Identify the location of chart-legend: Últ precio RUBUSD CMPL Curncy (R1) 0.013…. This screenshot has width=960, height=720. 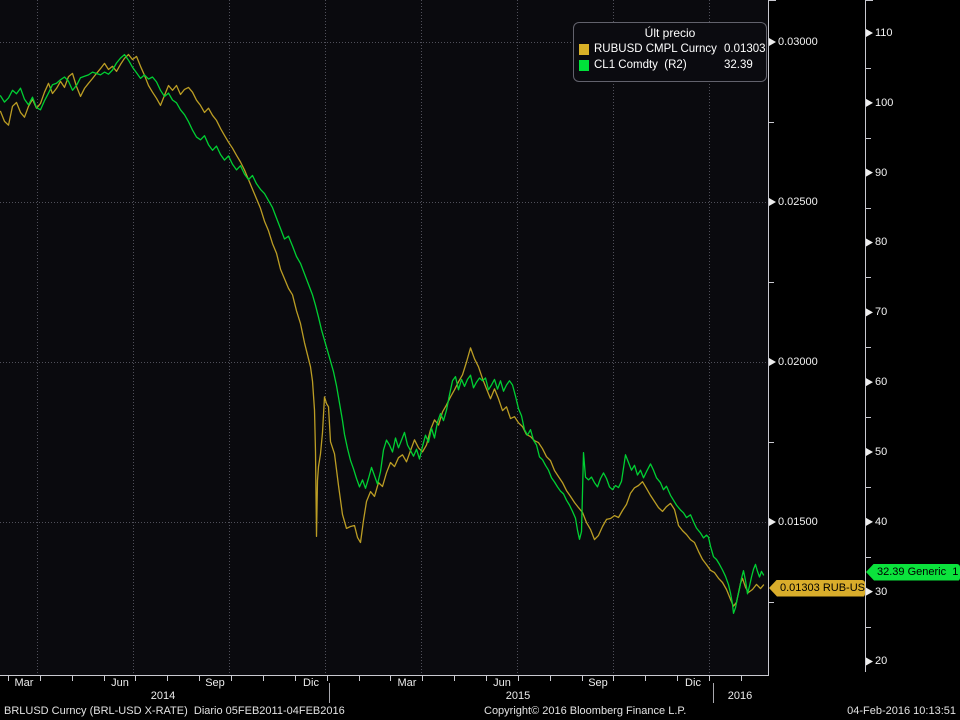
(670, 52).